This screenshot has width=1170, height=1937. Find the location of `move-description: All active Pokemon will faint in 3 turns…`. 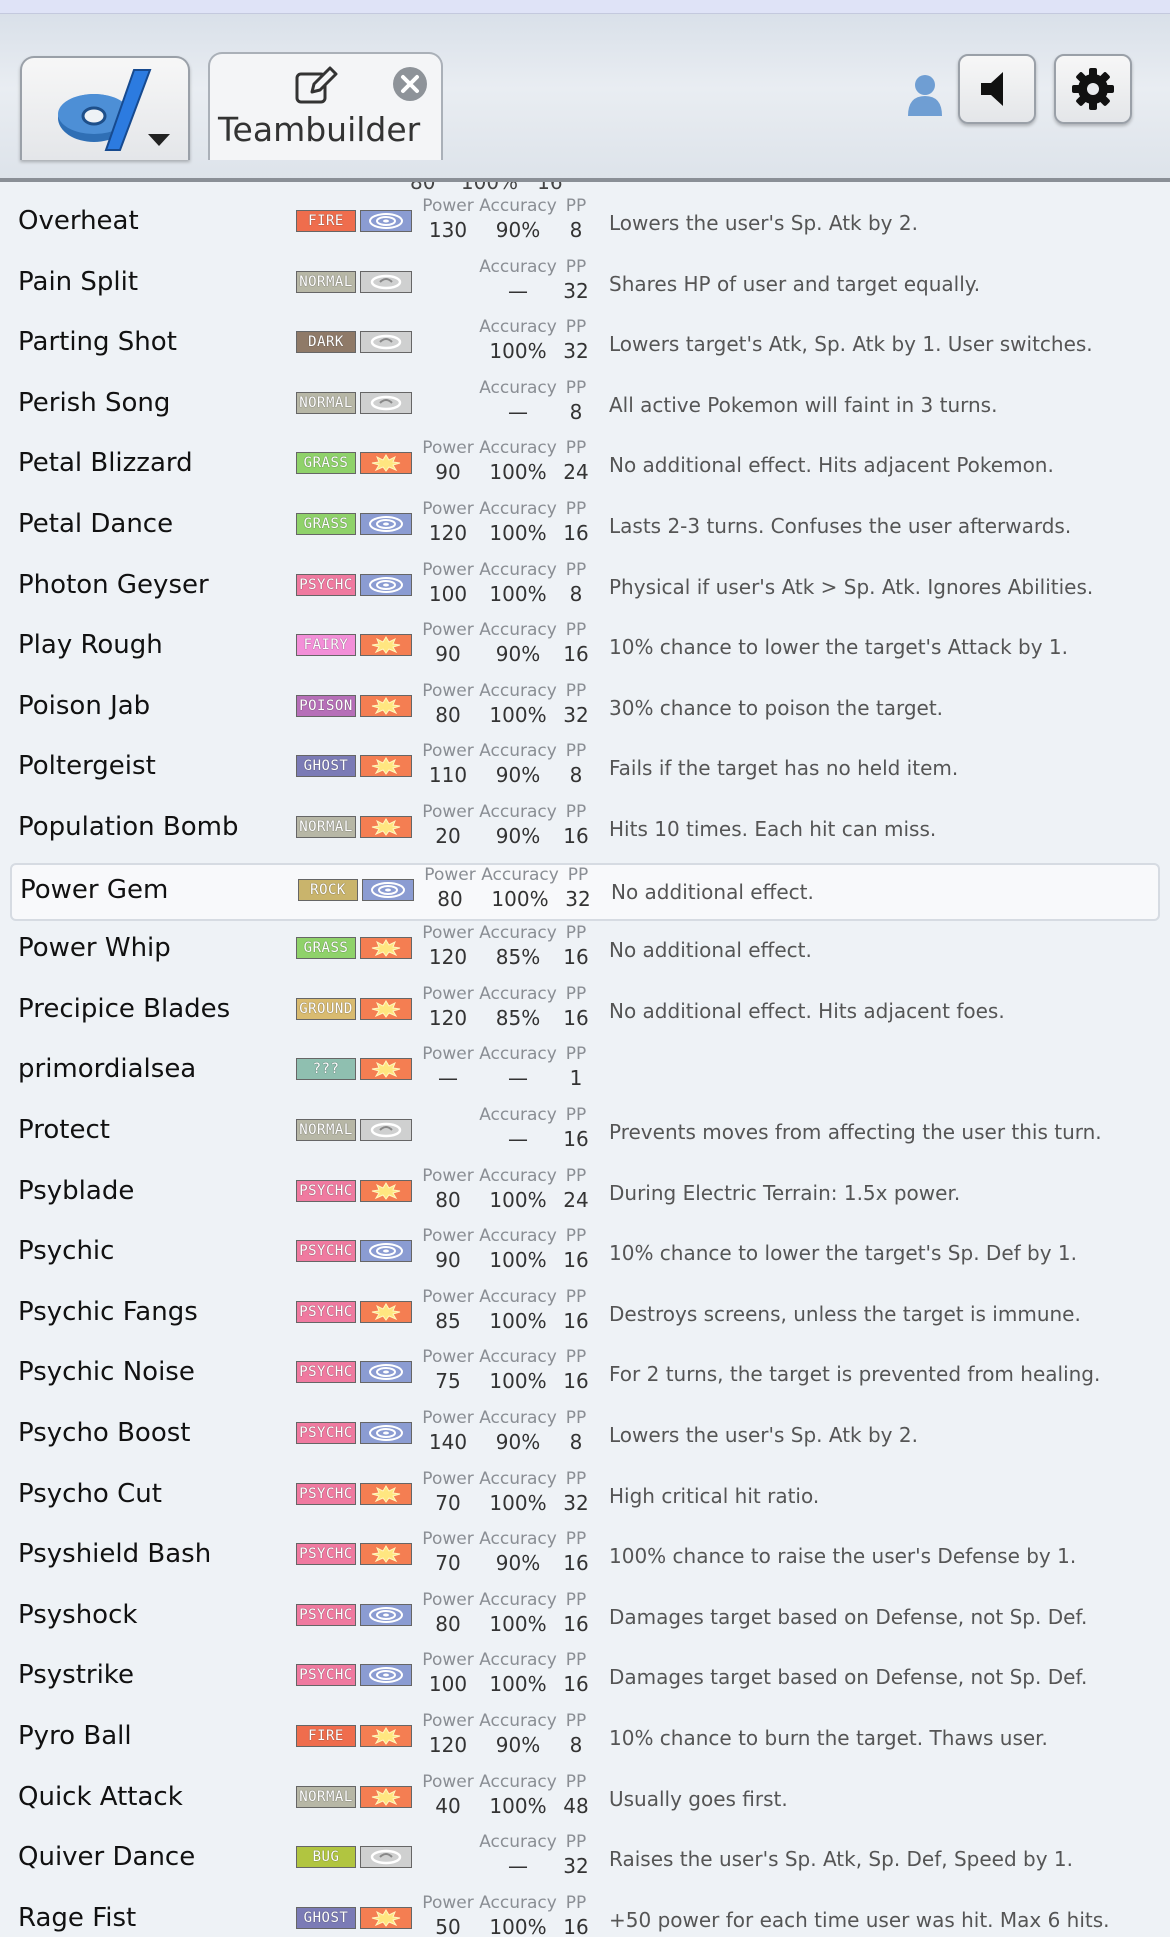

move-description: All active Pokemon will faint in 3 turns… is located at coordinates (803, 404).